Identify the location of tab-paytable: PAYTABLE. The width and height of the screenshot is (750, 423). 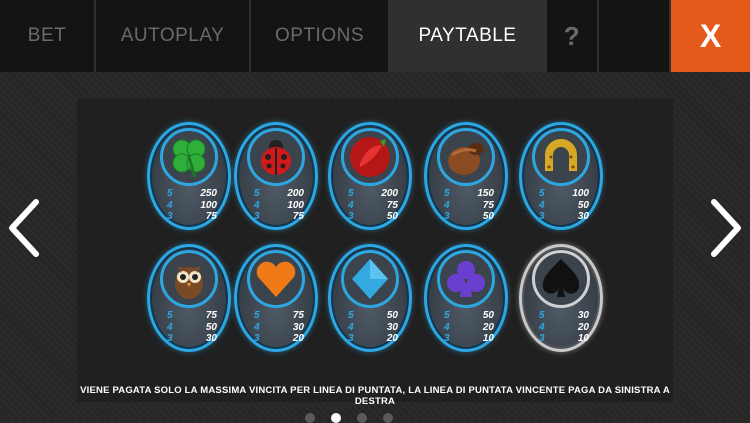
(468, 36).